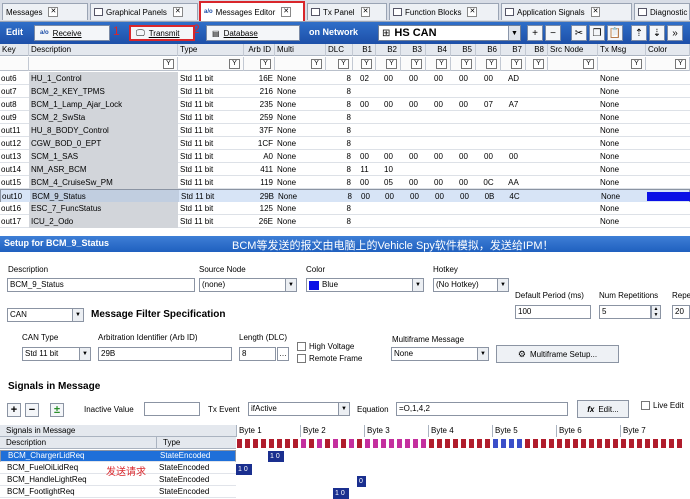 Image resolution: width=690 pixels, height=499 pixels. Describe the element at coordinates (248, 285) in the screenshot. I see `source-node-select: (none) ▼` at that location.